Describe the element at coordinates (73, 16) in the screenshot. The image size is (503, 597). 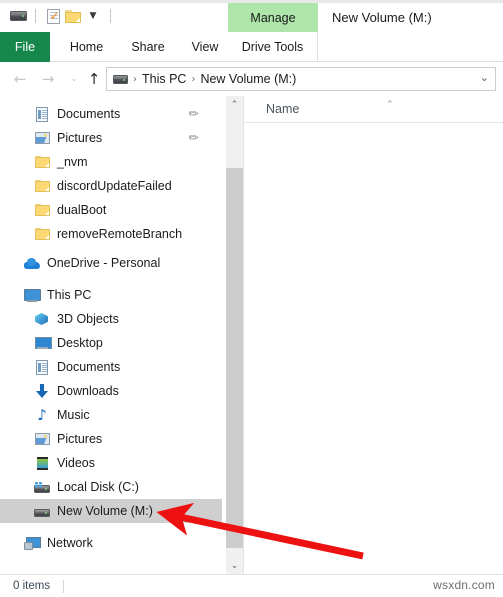
I see `new-folder-icon` at that location.